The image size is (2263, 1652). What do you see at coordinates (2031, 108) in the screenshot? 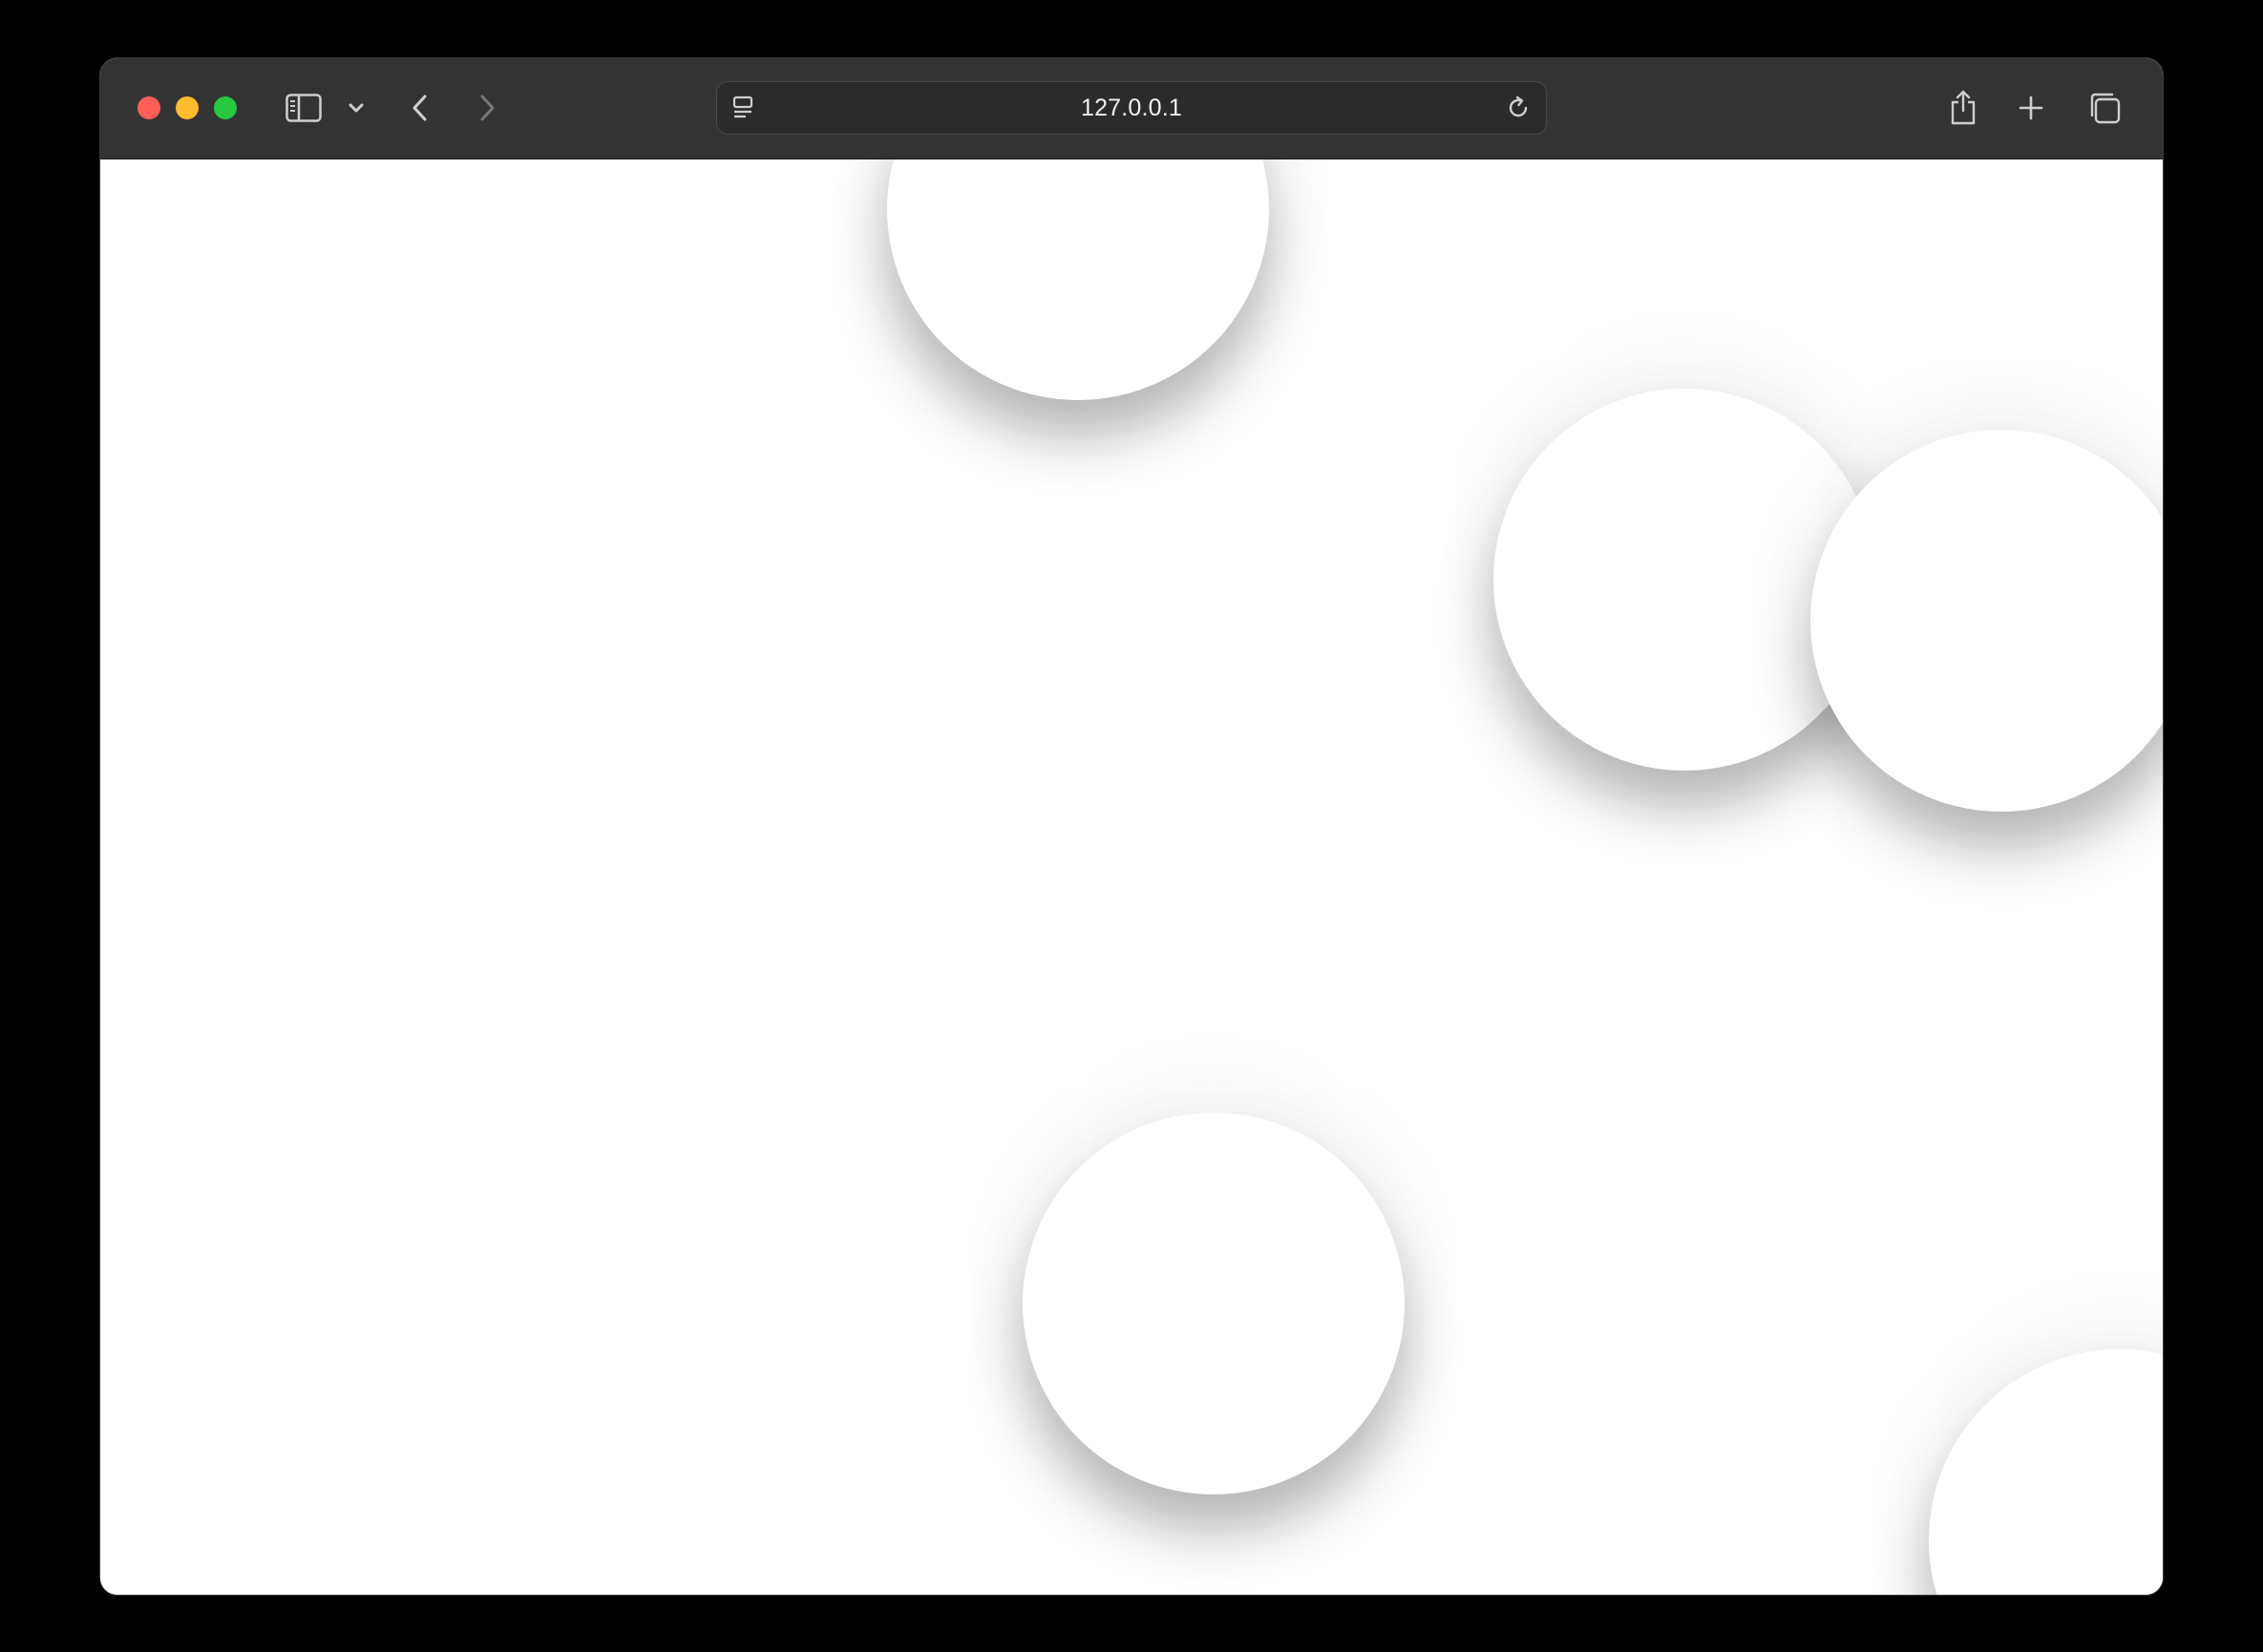
I see `plus-icon` at bounding box center [2031, 108].